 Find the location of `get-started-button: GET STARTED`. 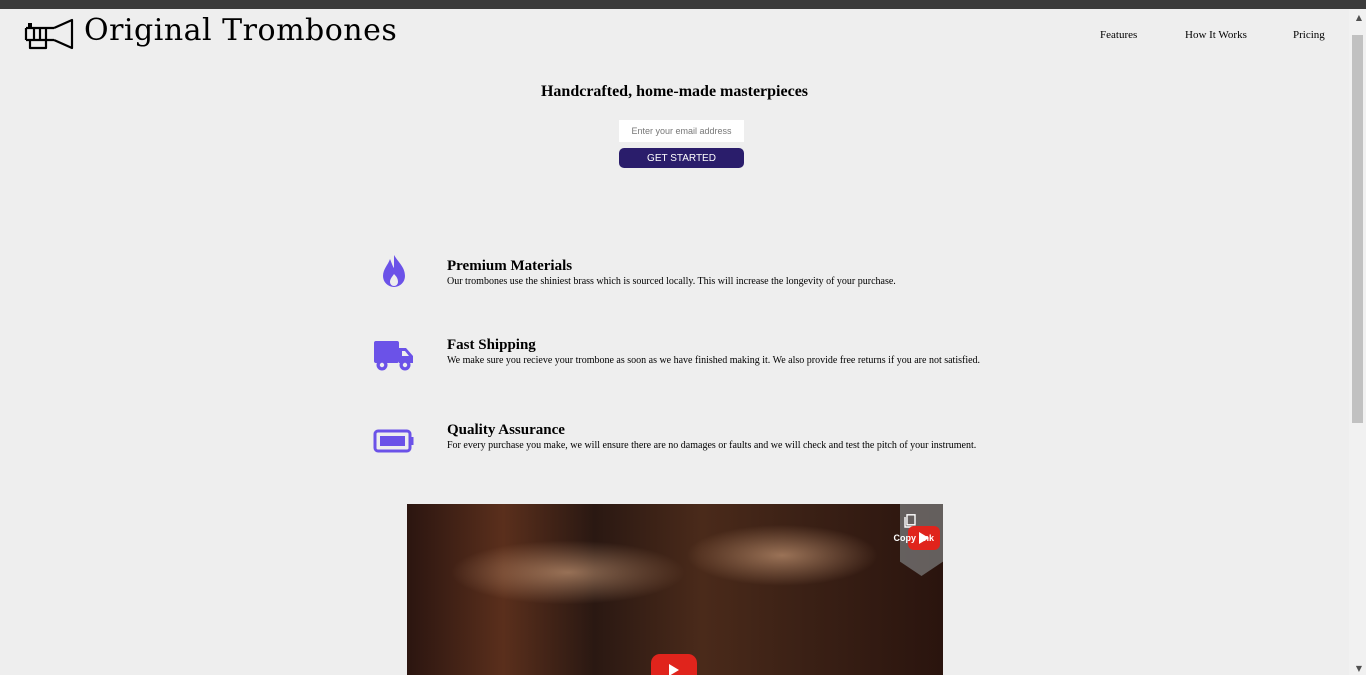

get-started-button: GET STARTED is located at coordinates (681, 158).